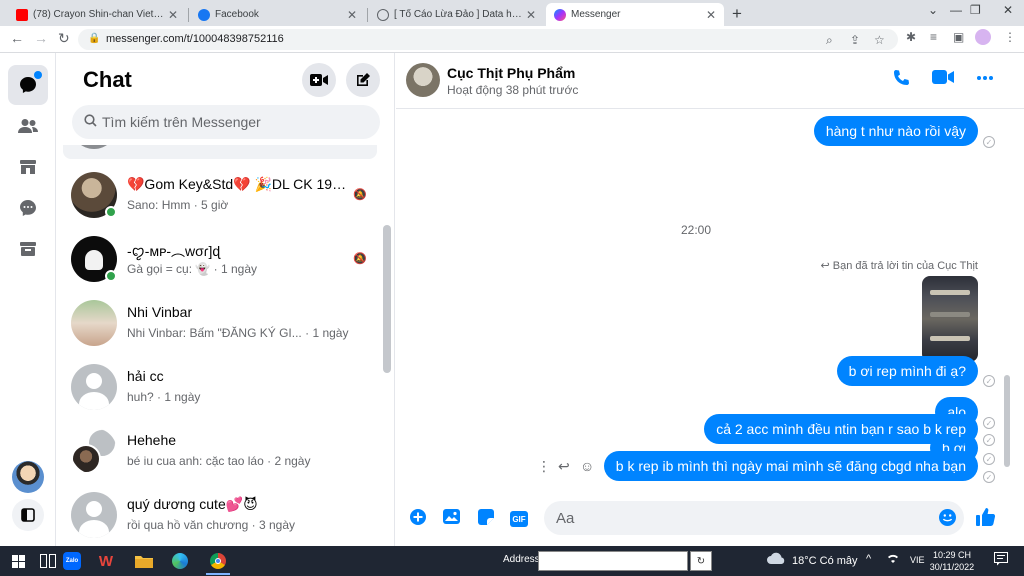  Describe the element at coordinates (737, 14) in the screenshot. I see `new-tab-icon: +` at that location.